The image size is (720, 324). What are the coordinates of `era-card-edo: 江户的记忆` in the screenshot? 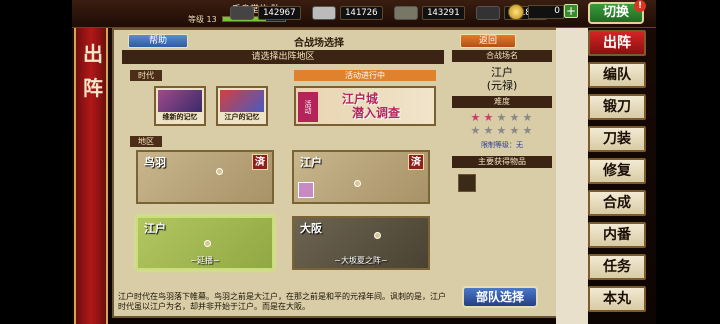 It's located at (242, 106).